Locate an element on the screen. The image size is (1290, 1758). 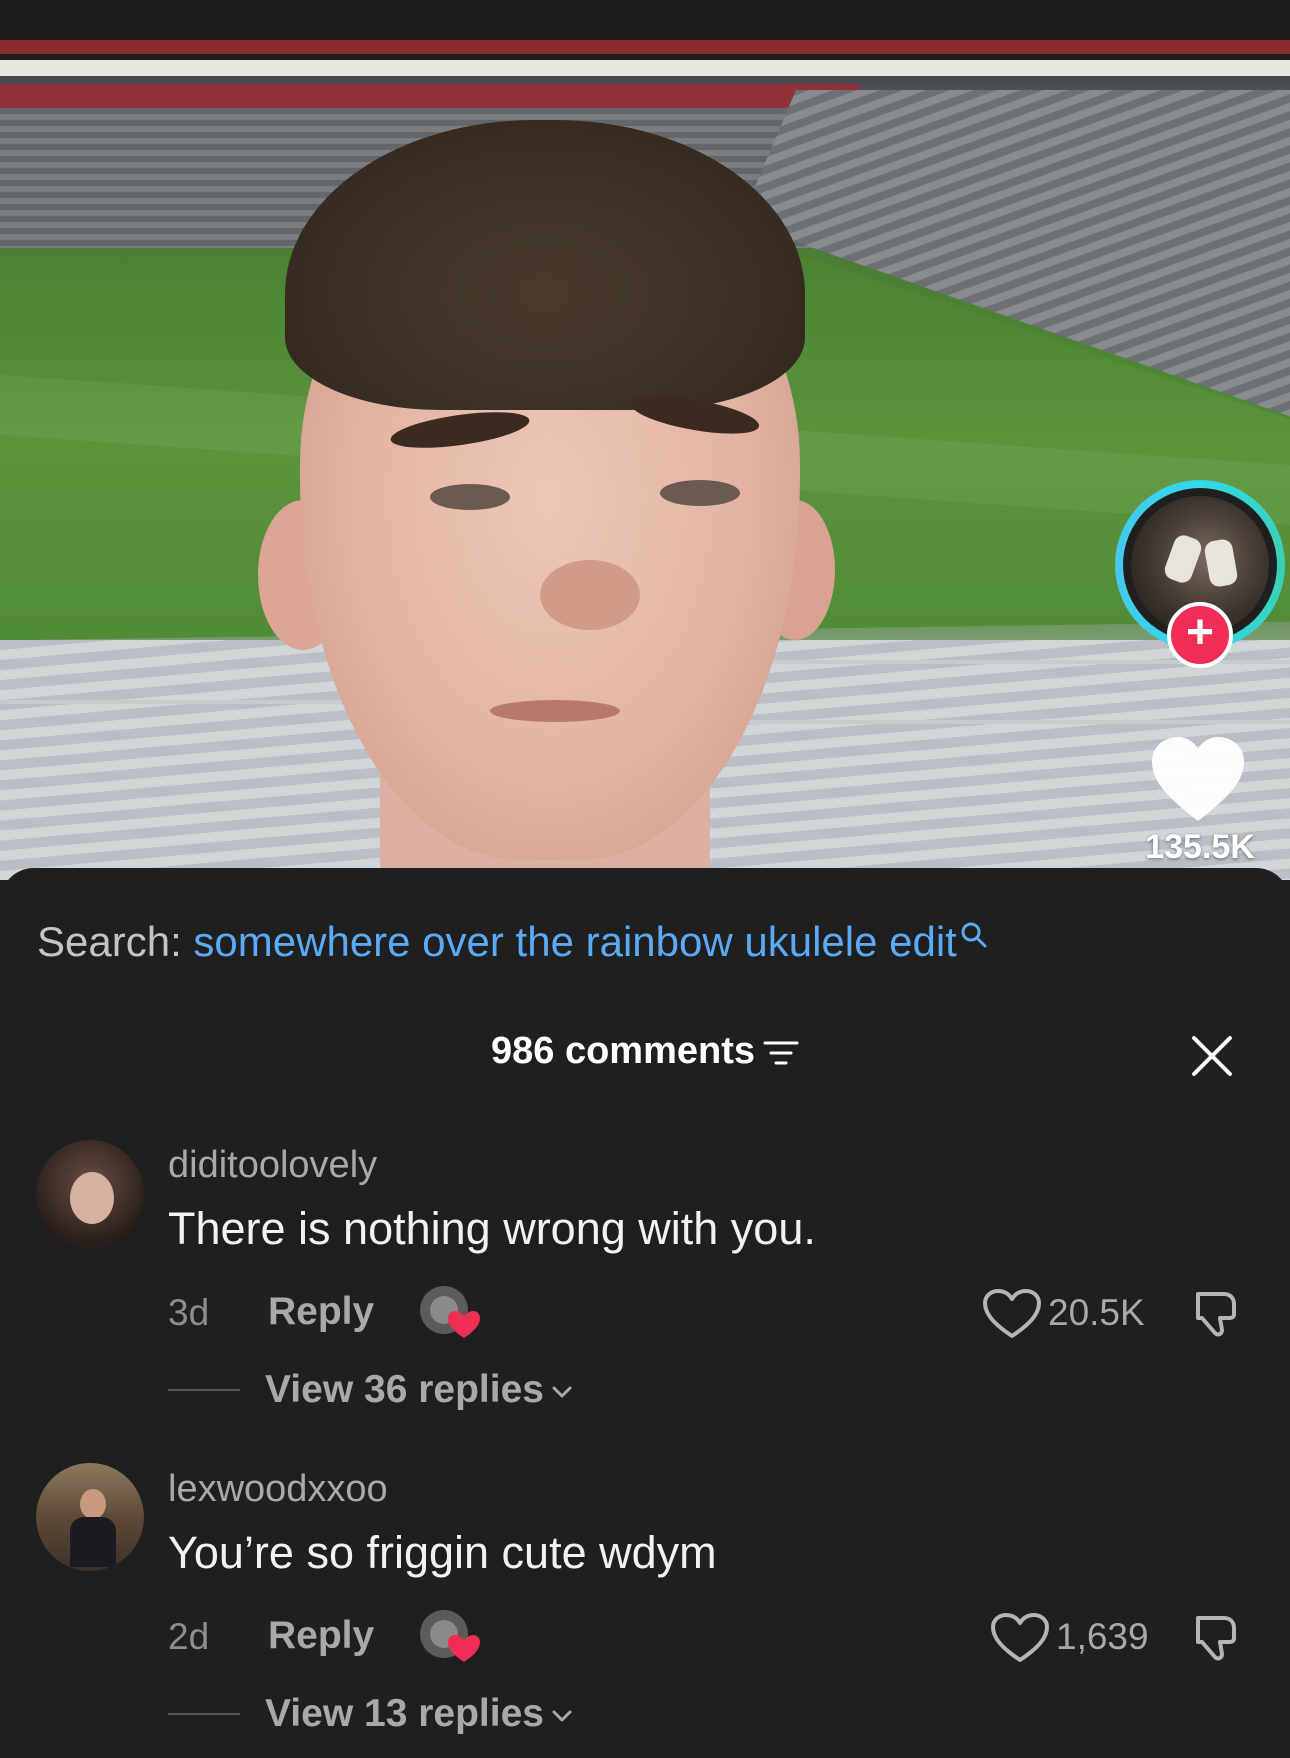
stadium-red-band-lower is located at coordinates (430, 97).